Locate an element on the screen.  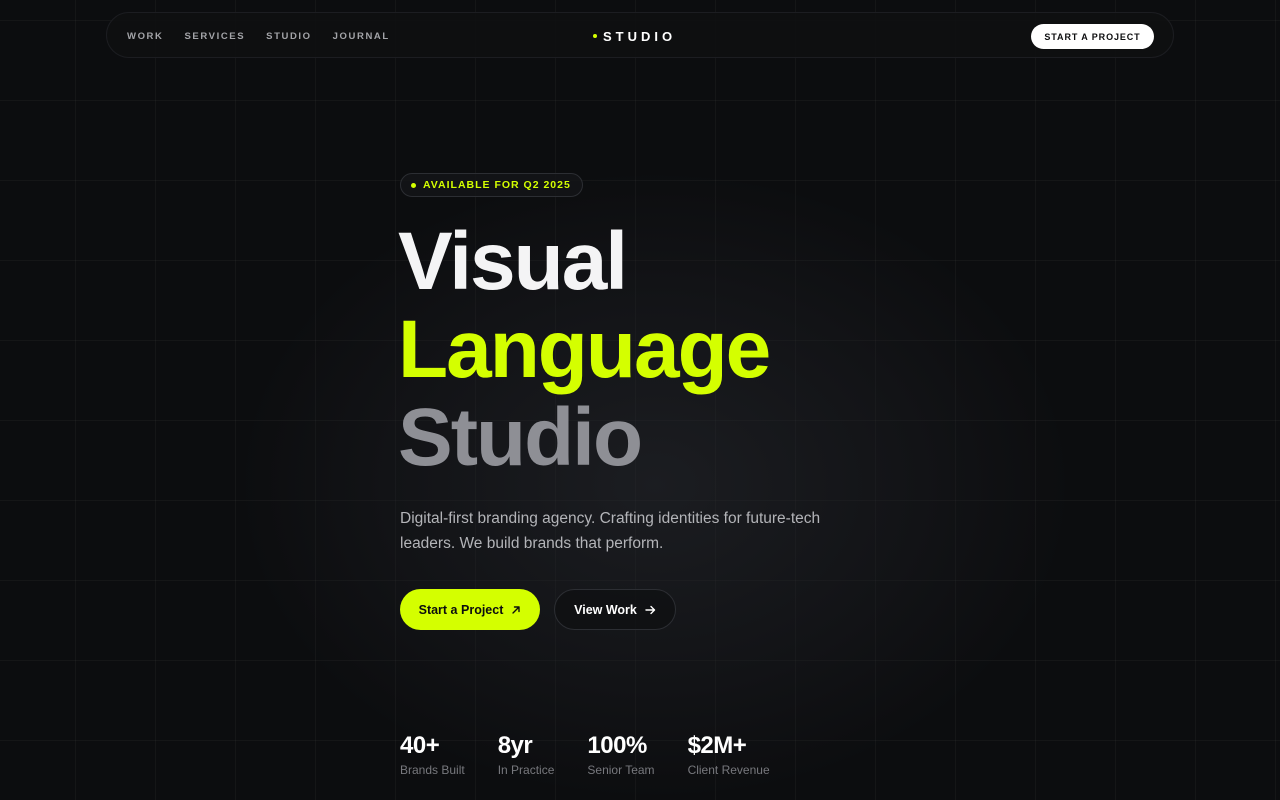
brand-name: STUDIO is located at coordinates (640, 36).